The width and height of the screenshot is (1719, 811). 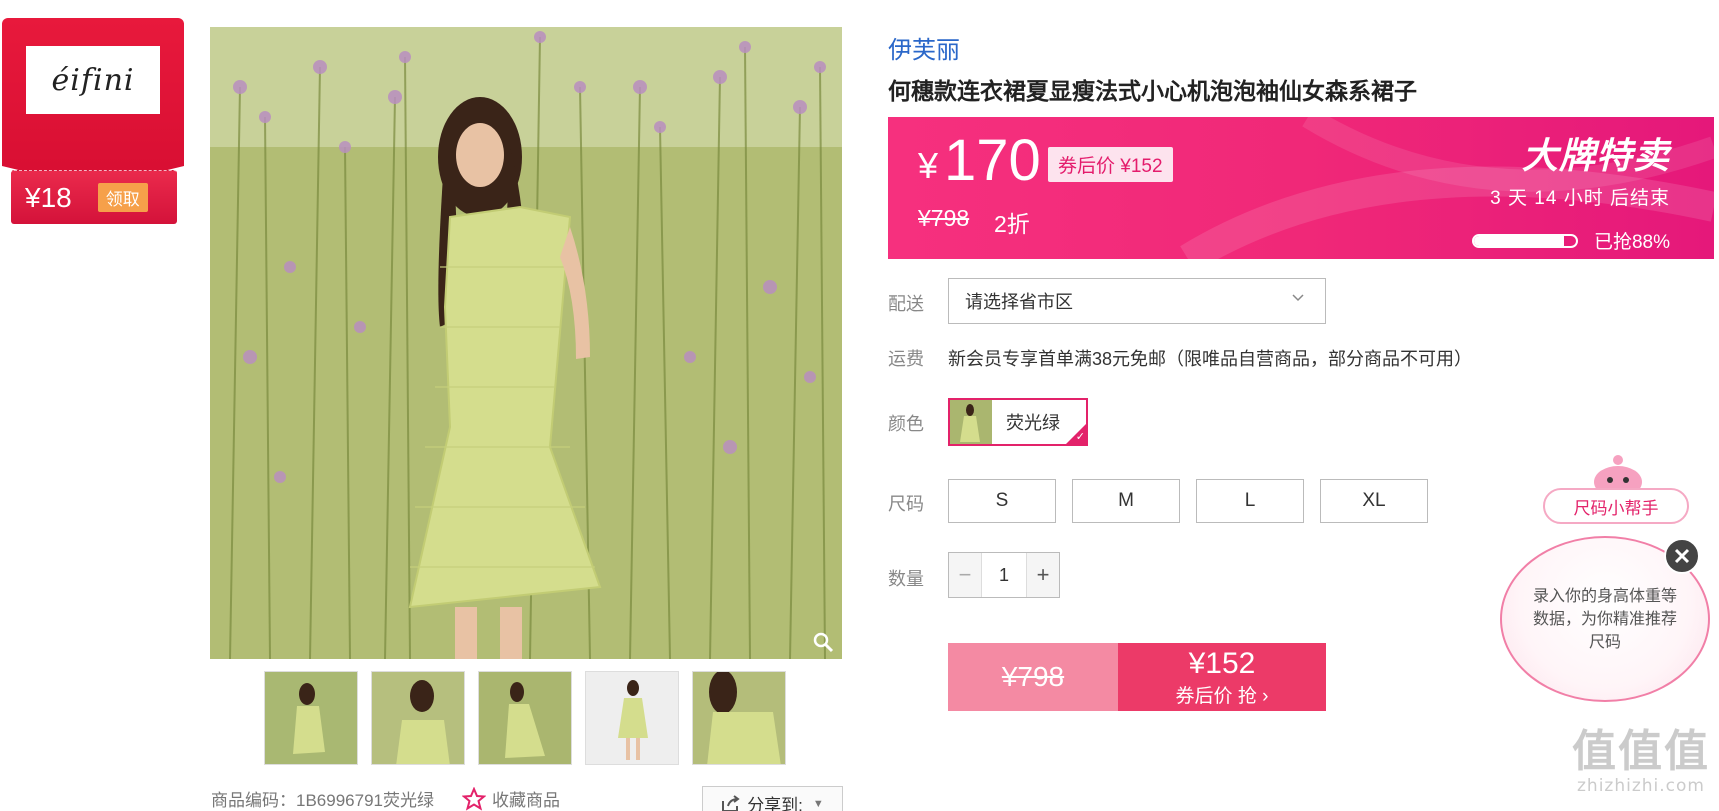 What do you see at coordinates (1012, 224) in the screenshot?
I see `discount-rate: 2折` at bounding box center [1012, 224].